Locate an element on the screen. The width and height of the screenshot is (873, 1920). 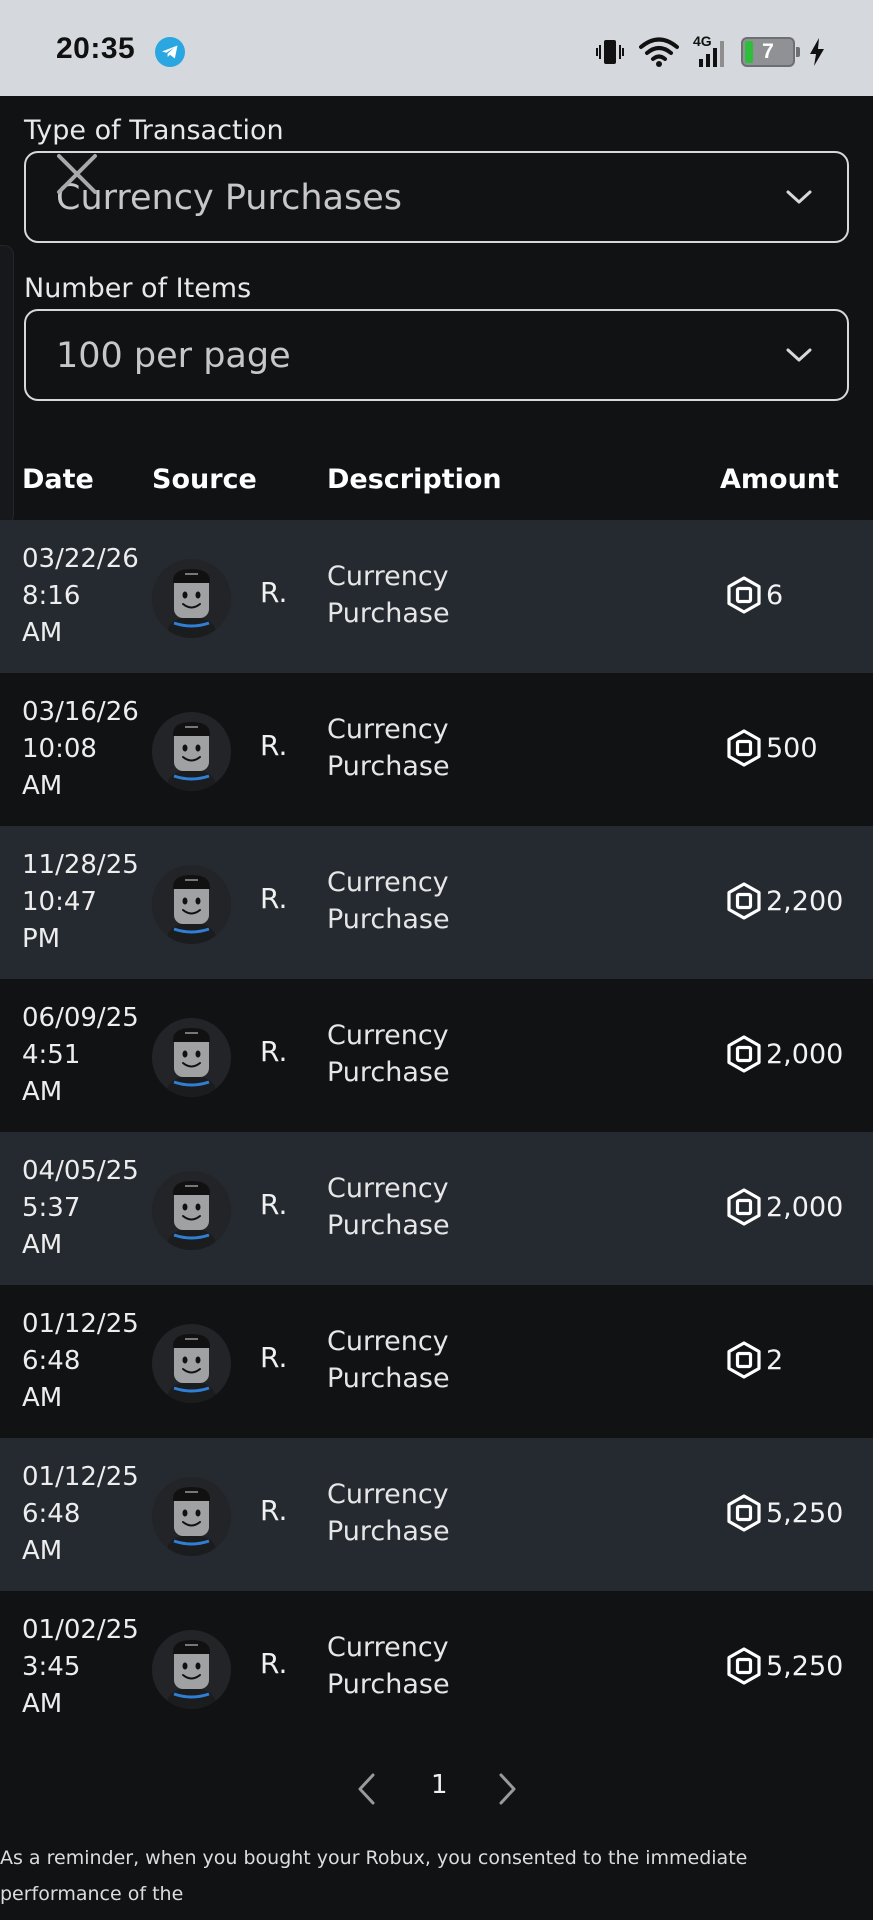
table-row: 01/12/25 6:48 AM R. Currency Purchase 2 is located at coordinates (436, 1361).